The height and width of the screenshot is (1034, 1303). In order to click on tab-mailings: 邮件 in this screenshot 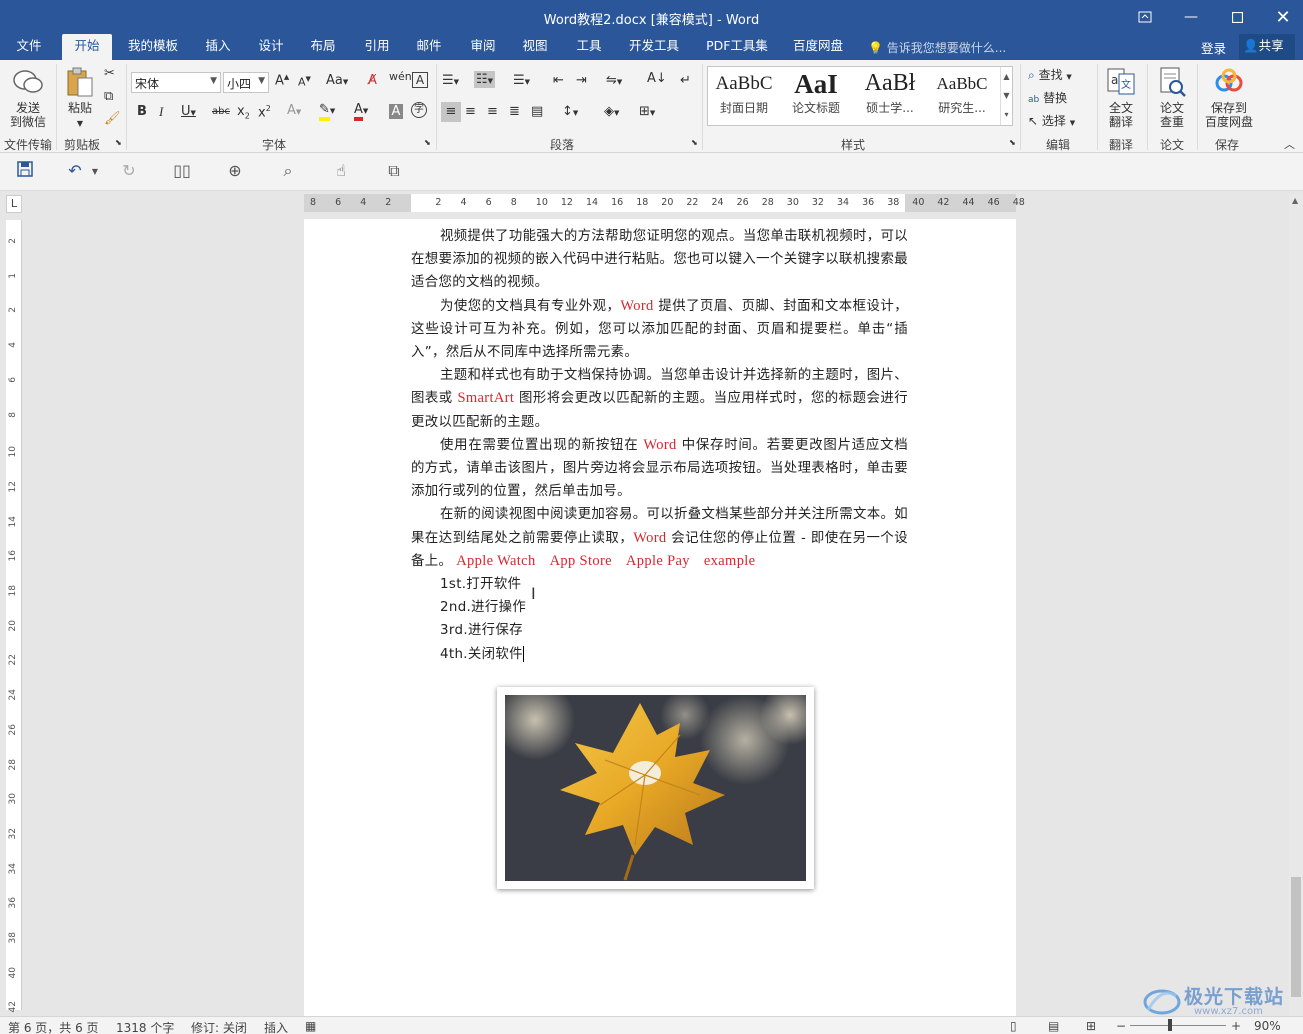, I will do `click(429, 47)`.